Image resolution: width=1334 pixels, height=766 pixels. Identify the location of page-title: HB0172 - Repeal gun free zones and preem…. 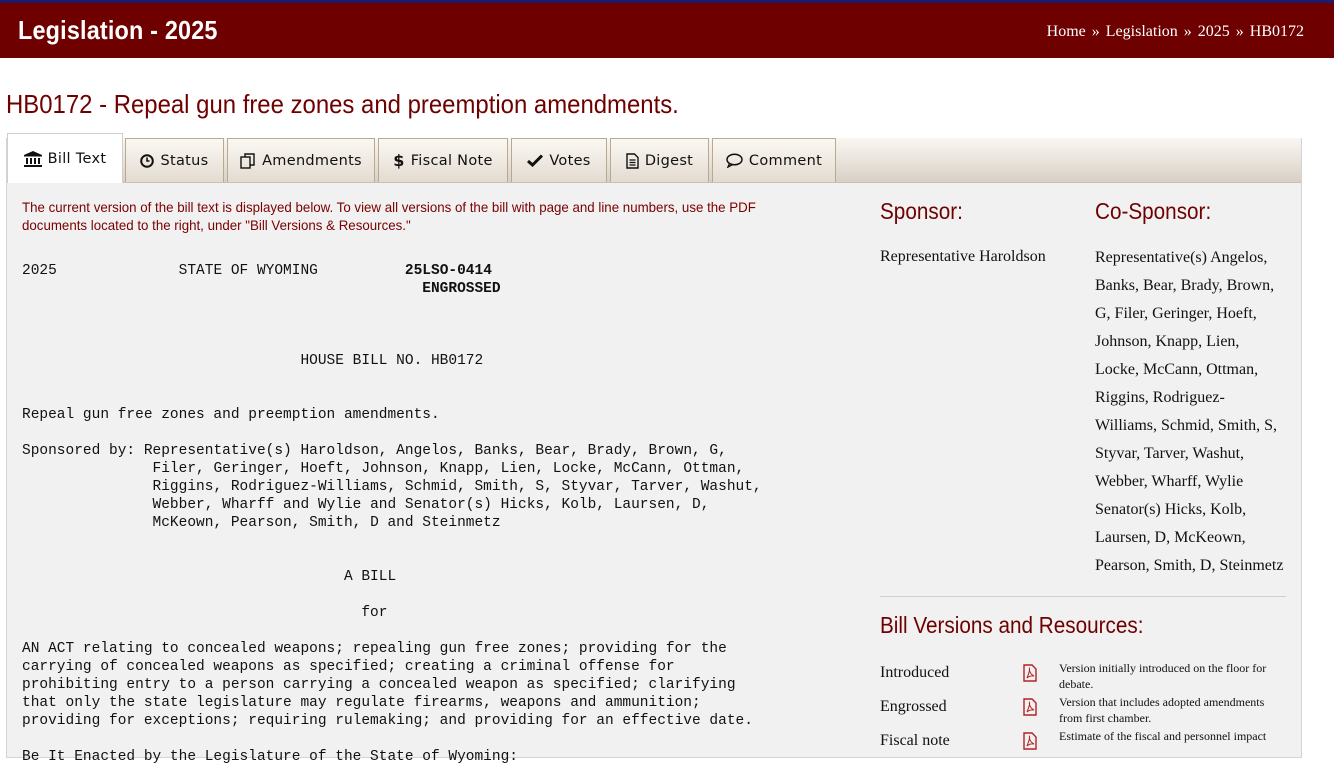
(342, 104).